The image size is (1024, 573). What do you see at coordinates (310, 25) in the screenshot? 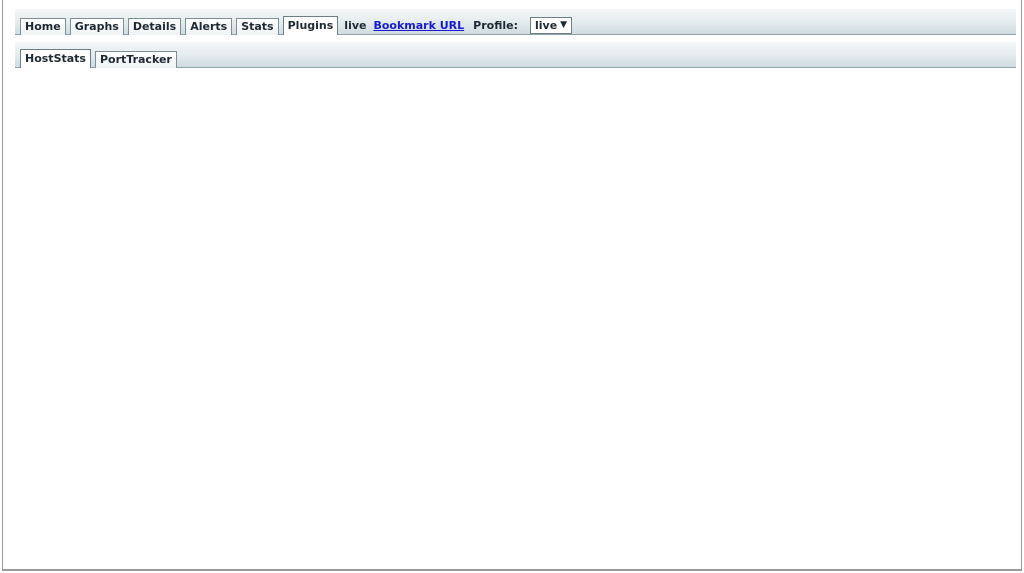
I see `tab-plugins: Plugins` at bounding box center [310, 25].